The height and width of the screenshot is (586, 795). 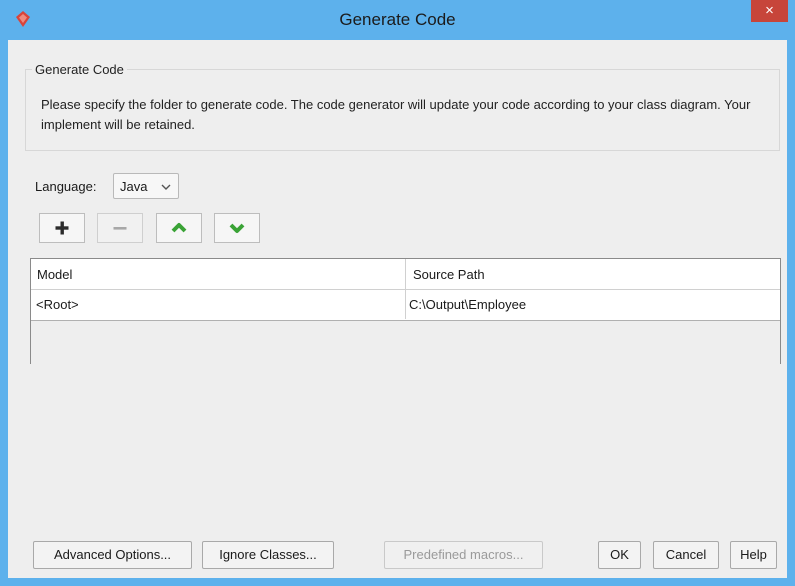 What do you see at coordinates (769, 11) in the screenshot?
I see `close-button: ×` at bounding box center [769, 11].